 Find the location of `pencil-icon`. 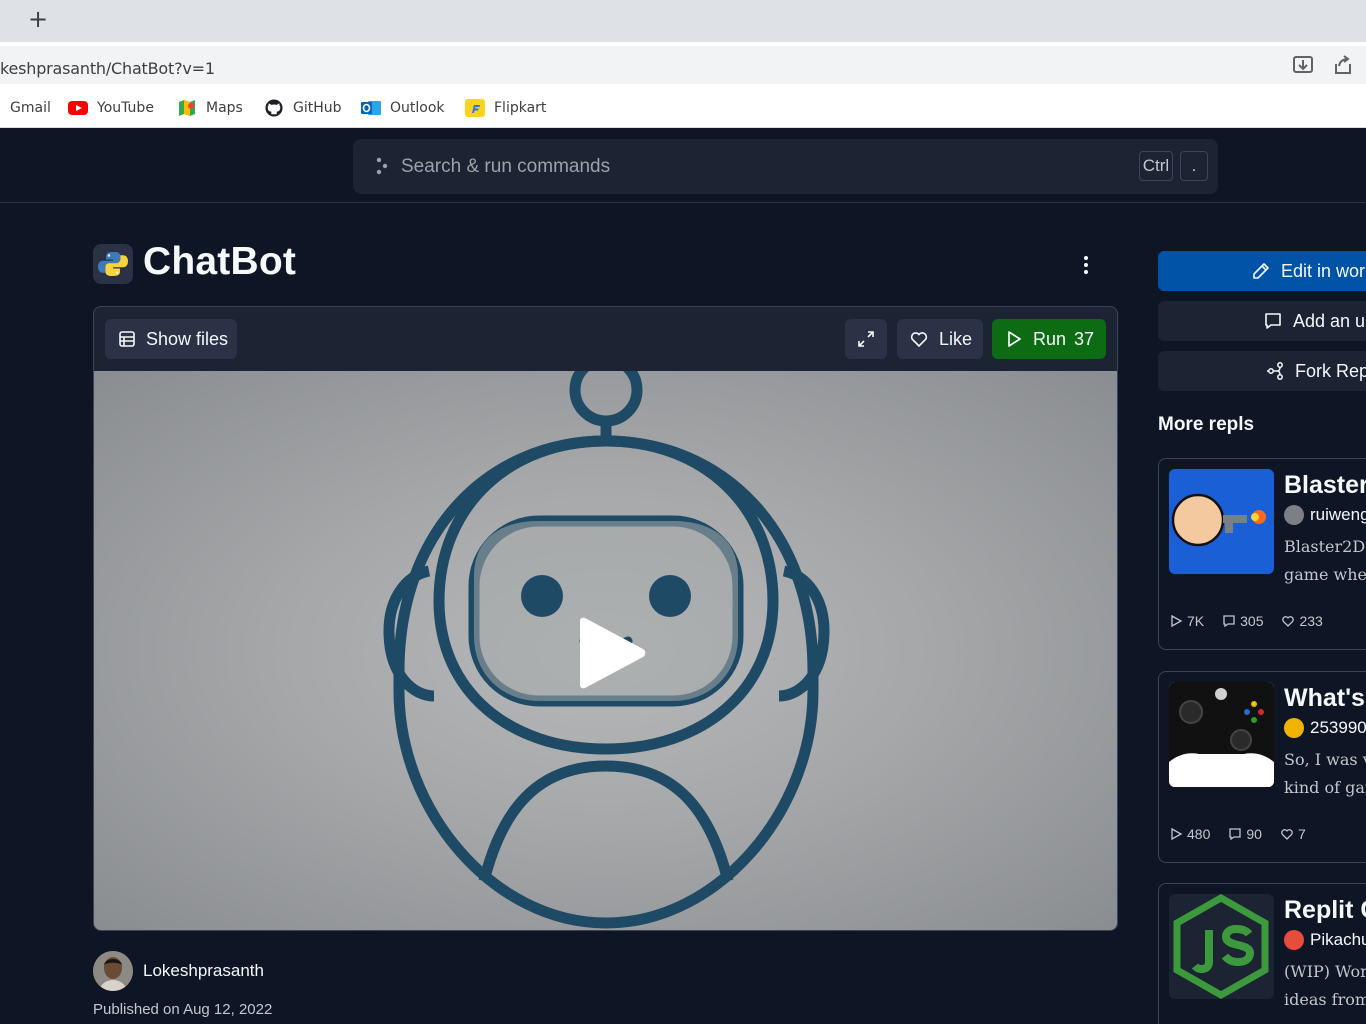

pencil-icon is located at coordinates (1261, 271).